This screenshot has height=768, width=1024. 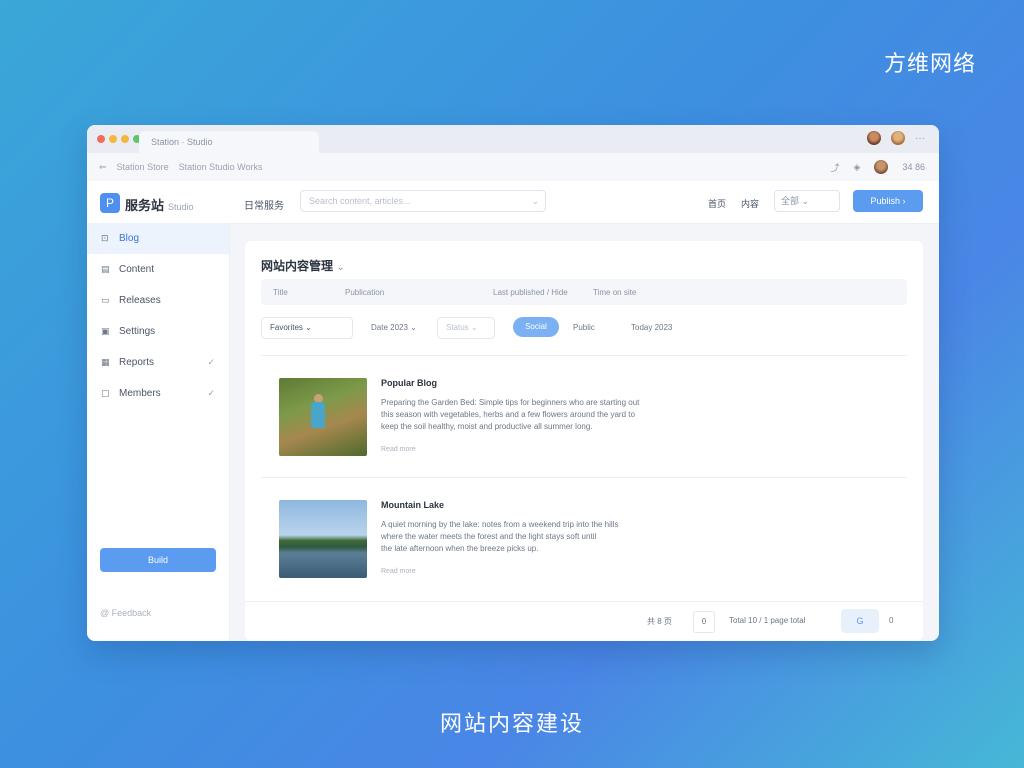 I want to click on document-icon: ▤, so click(x=105, y=269).